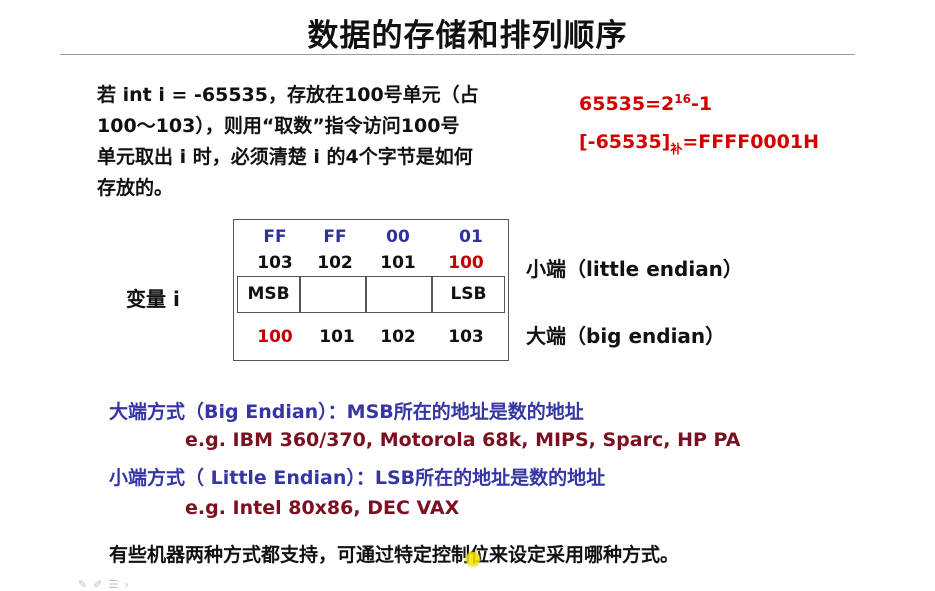 Image resolution: width=935 pixels, height=591 pixels. I want to click on big-endian-label: 大端（big endian）, so click(626, 336).